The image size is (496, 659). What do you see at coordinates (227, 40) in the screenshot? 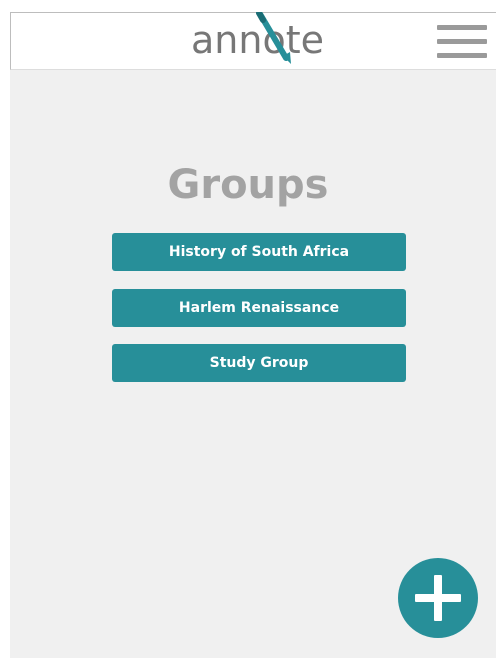
I see `logo-text-start: ann` at bounding box center [227, 40].